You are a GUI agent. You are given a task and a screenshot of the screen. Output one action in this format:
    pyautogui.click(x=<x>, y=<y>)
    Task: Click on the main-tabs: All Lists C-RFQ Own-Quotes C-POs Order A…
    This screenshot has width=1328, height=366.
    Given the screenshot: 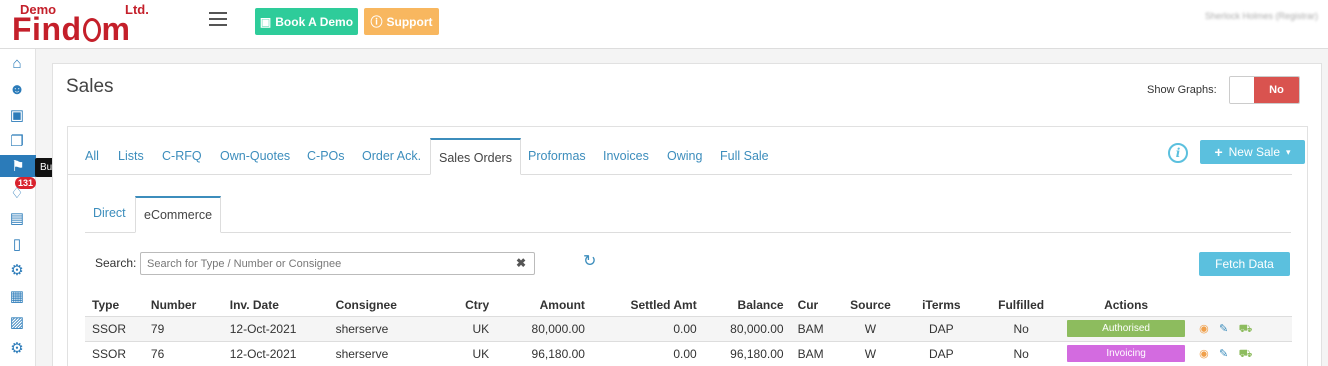 What is the action you would take?
    pyautogui.click(x=680, y=156)
    